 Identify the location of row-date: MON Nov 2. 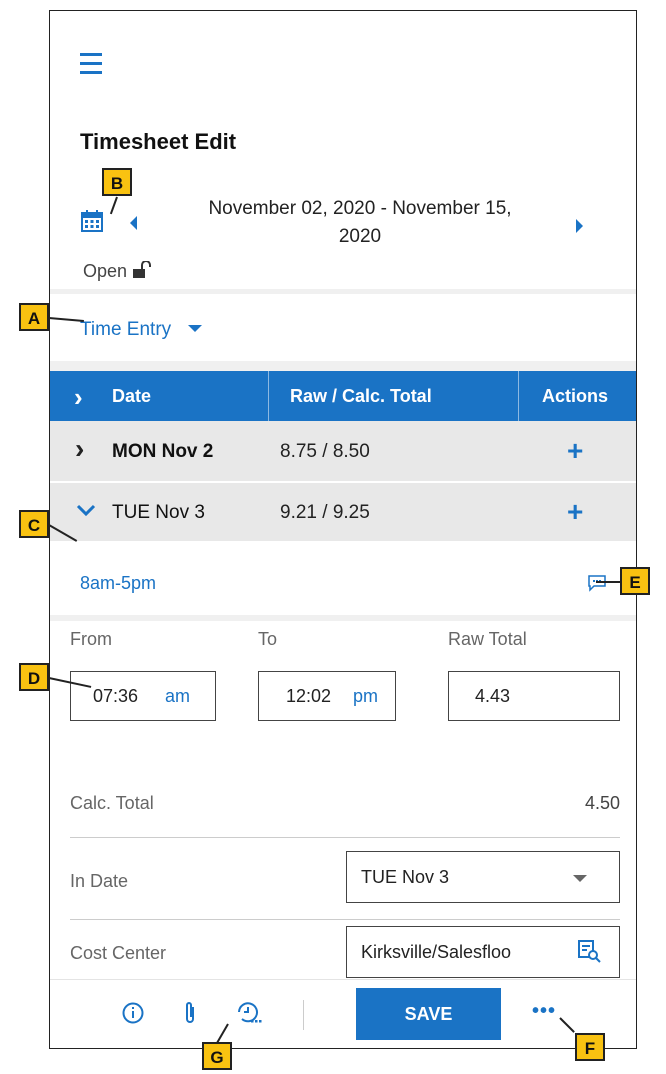
(163, 451).